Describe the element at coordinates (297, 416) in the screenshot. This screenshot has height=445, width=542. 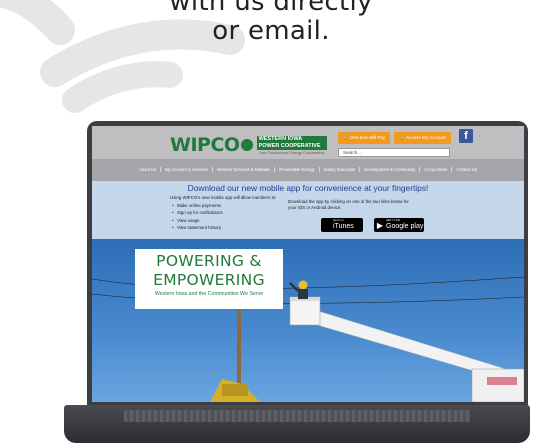
I see `laptop-vent` at that location.